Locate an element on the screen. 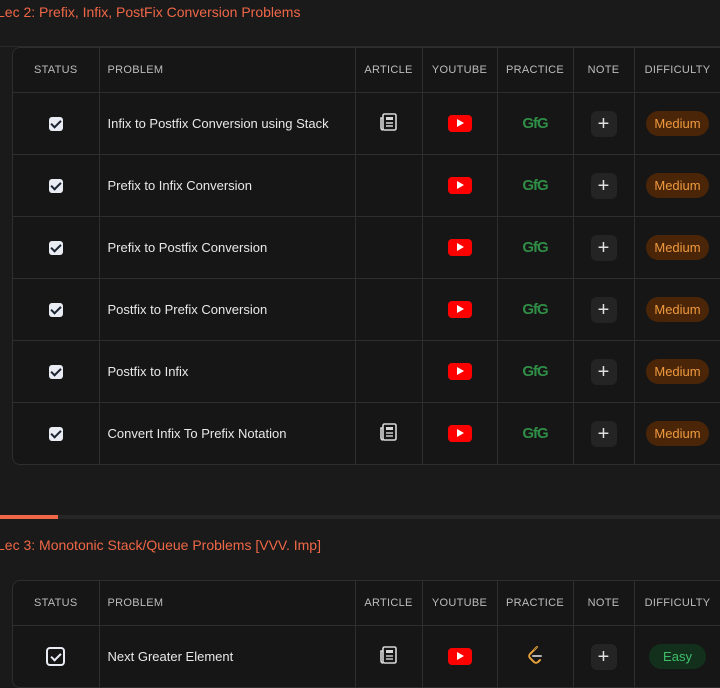 This screenshot has height=688, width=720. problem-name: Prefix to Infix Conversion is located at coordinates (227, 185).